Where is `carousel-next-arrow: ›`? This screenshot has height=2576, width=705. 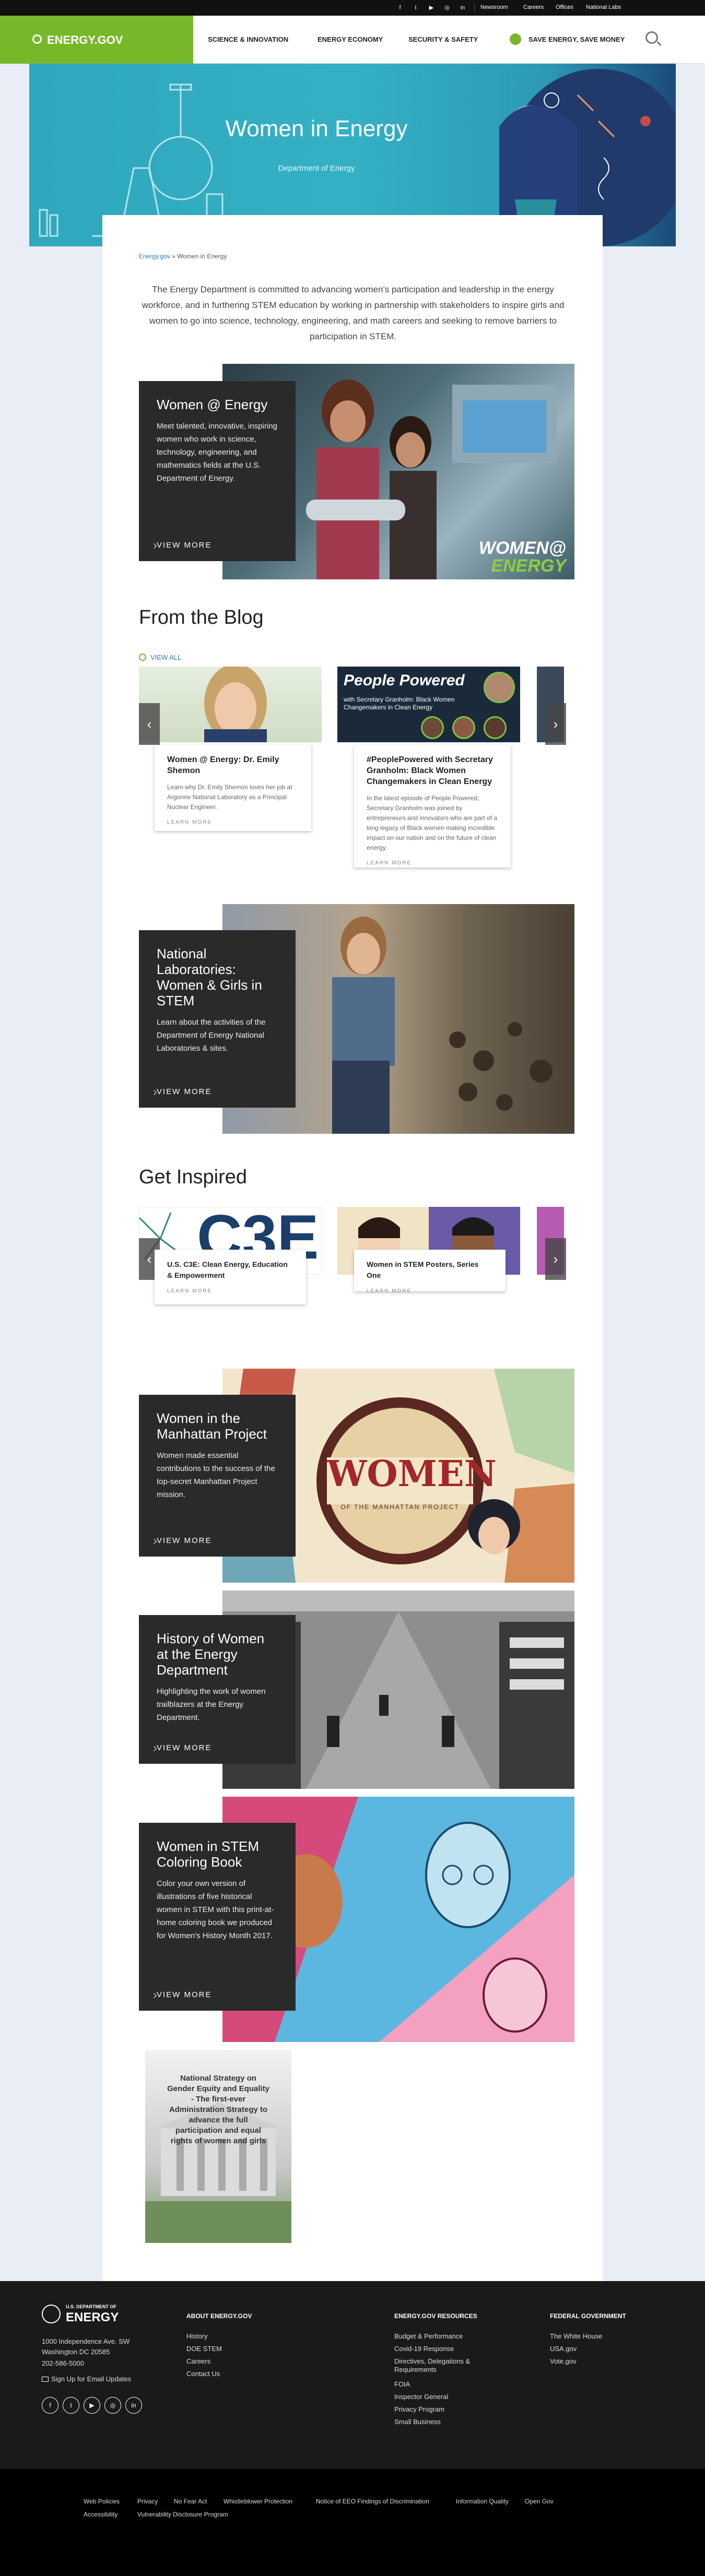 carousel-next-arrow: › is located at coordinates (555, 724).